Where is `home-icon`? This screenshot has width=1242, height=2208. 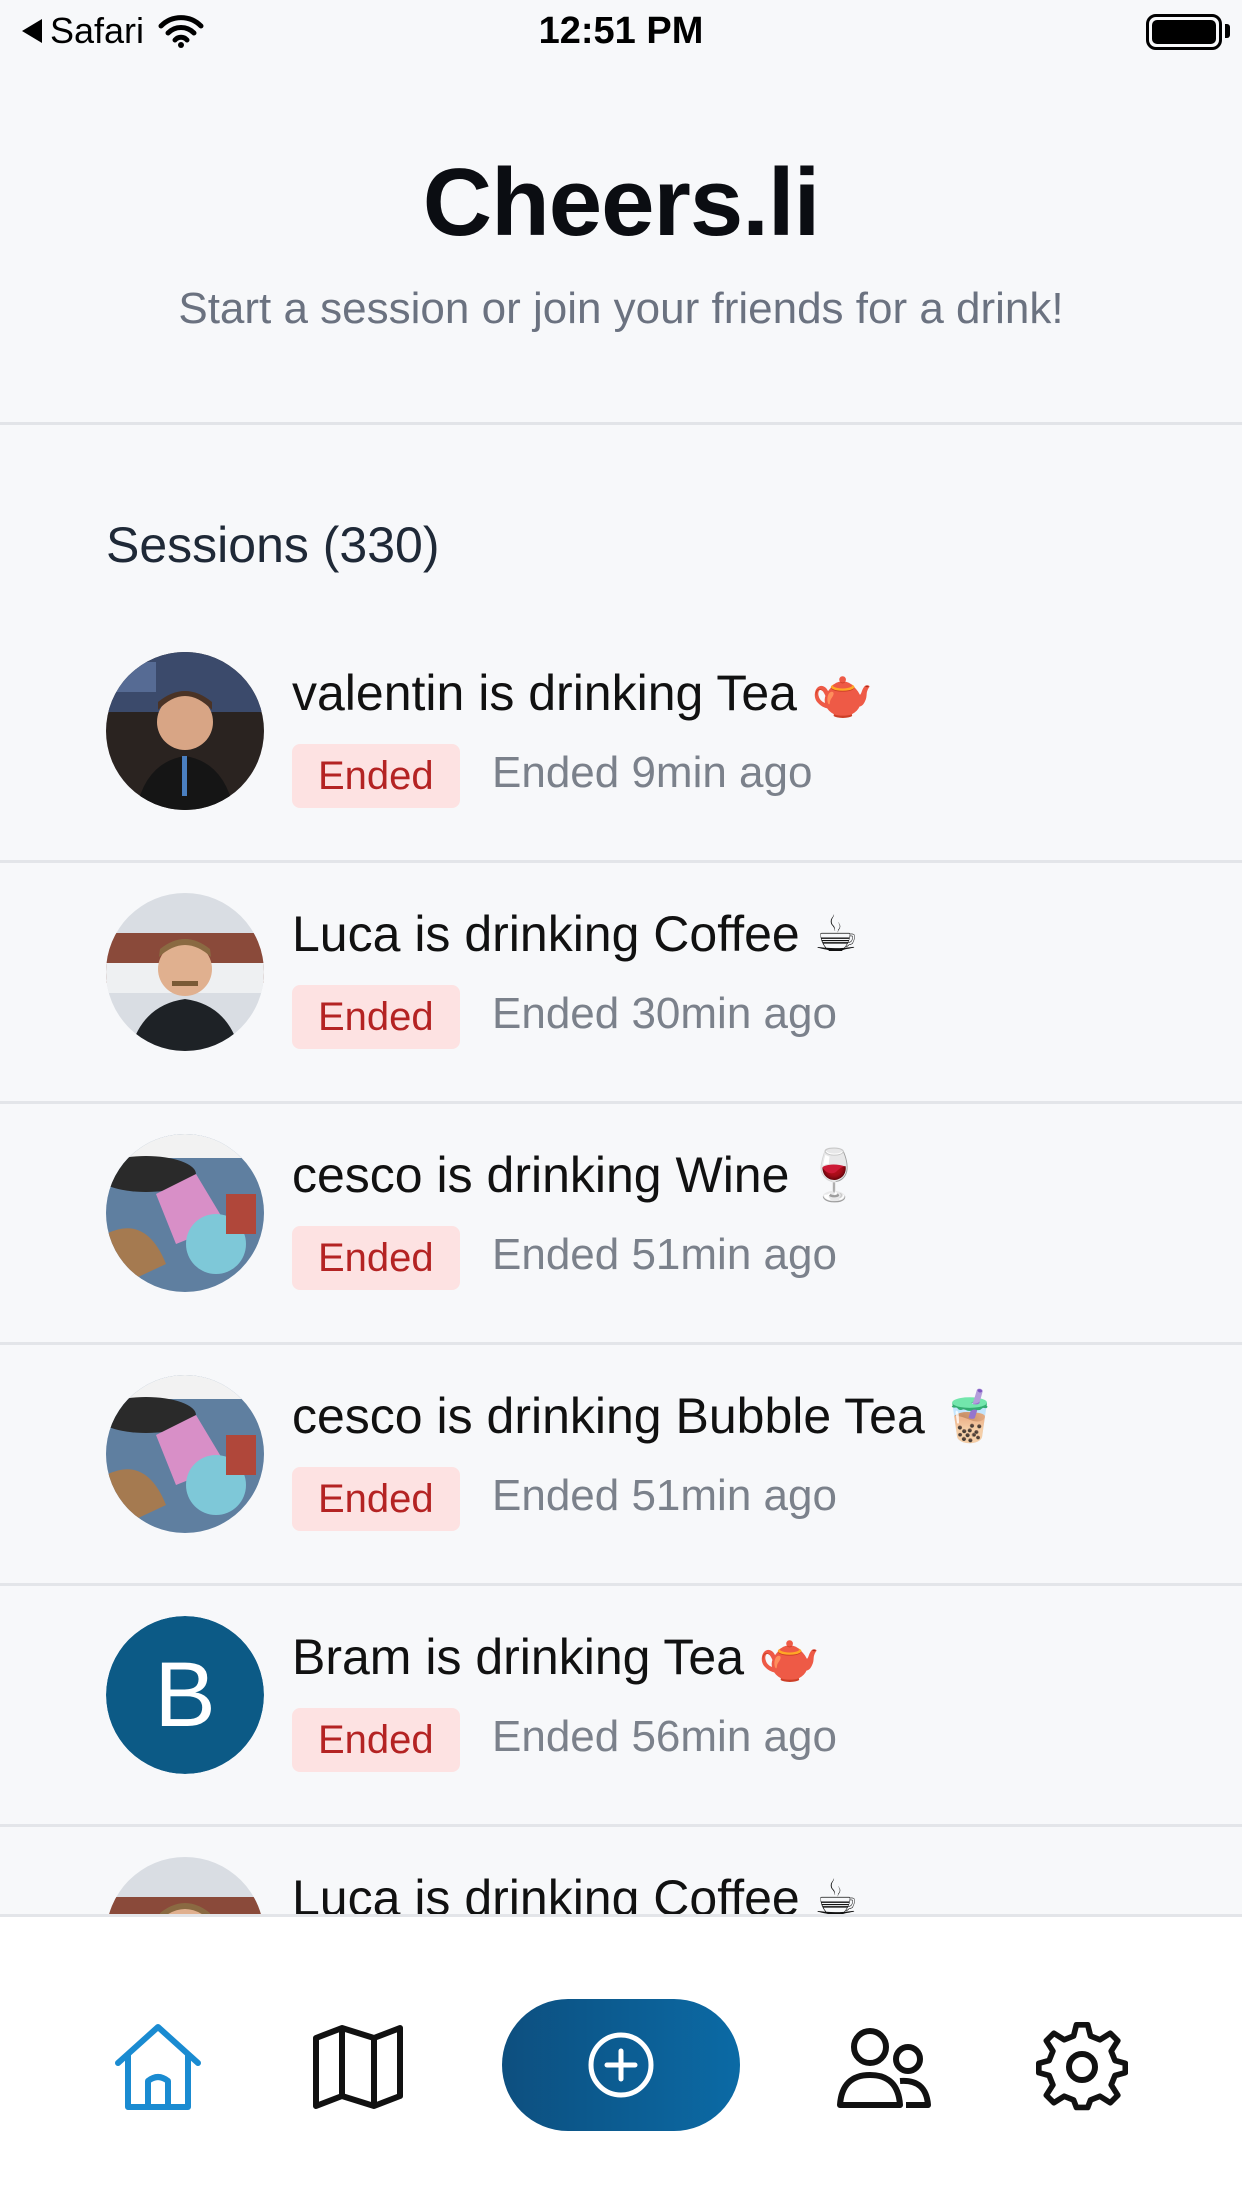
home-icon is located at coordinates (158, 2067).